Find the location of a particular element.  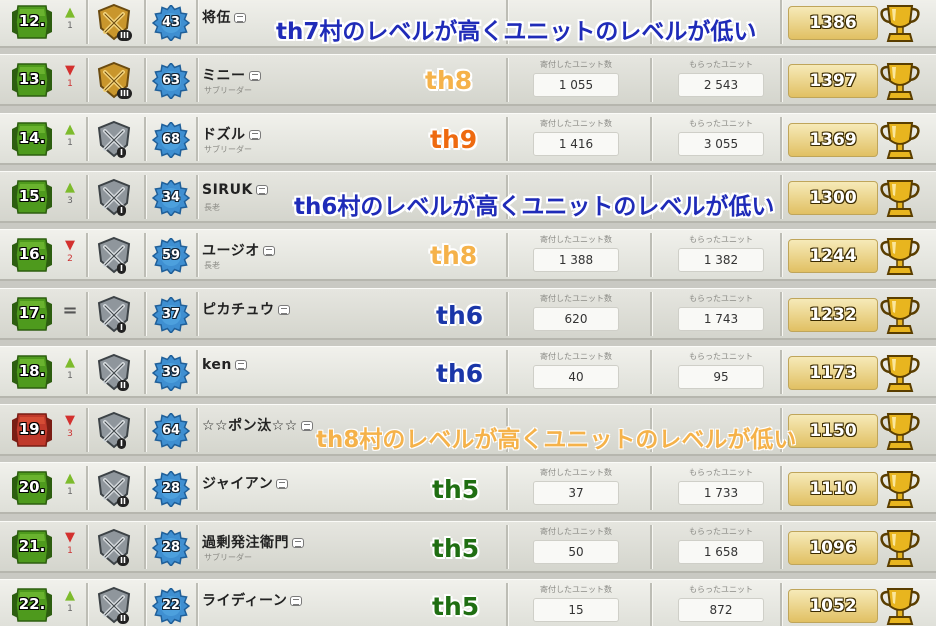

experience-level-icon: 28 is located at coordinates (171, 547).